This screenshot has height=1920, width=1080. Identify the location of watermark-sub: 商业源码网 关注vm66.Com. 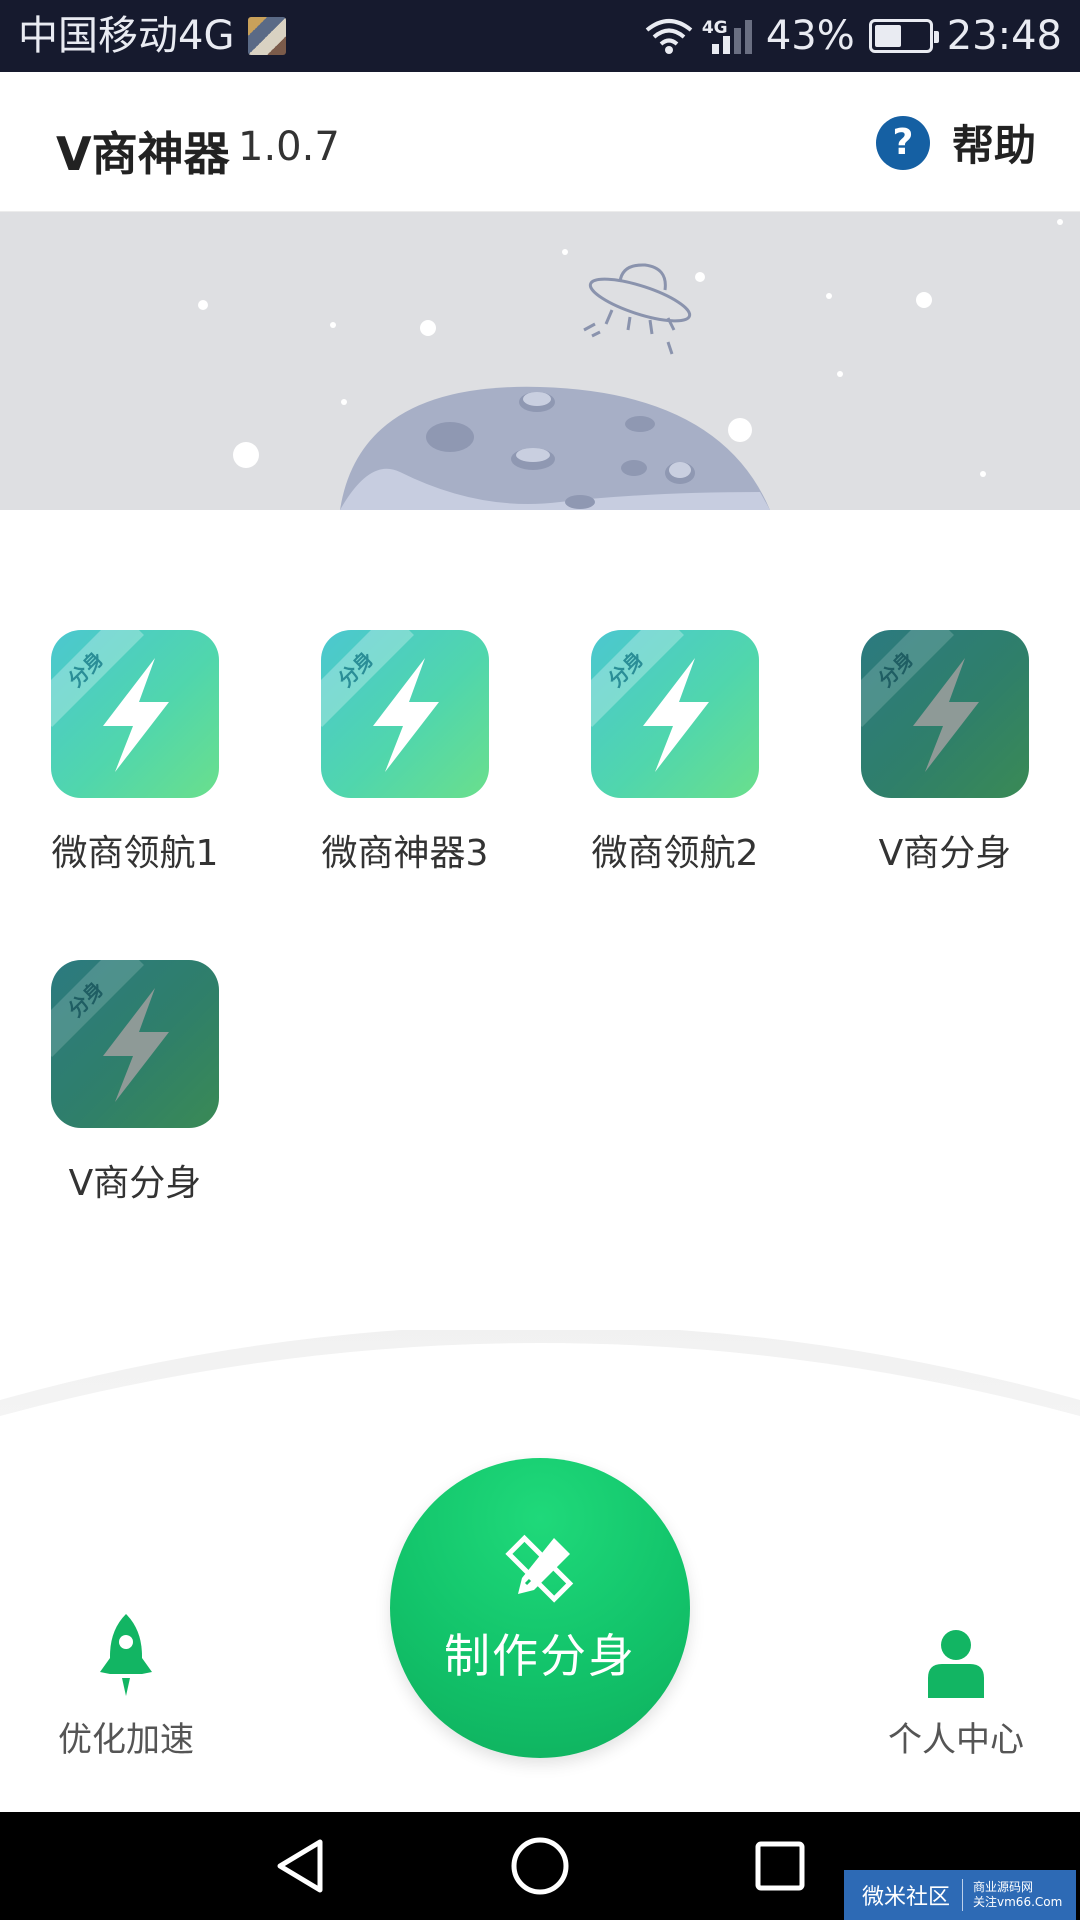
(1012, 1895).